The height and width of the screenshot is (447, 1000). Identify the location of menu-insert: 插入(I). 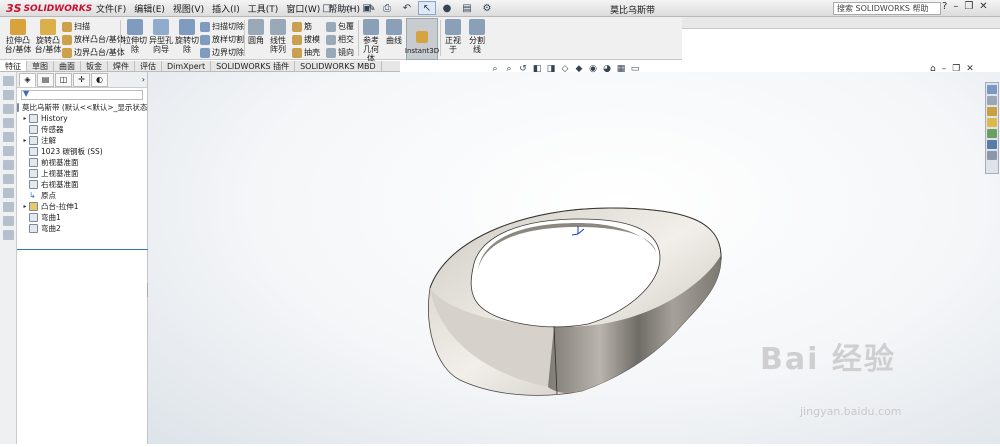
(226, 8).